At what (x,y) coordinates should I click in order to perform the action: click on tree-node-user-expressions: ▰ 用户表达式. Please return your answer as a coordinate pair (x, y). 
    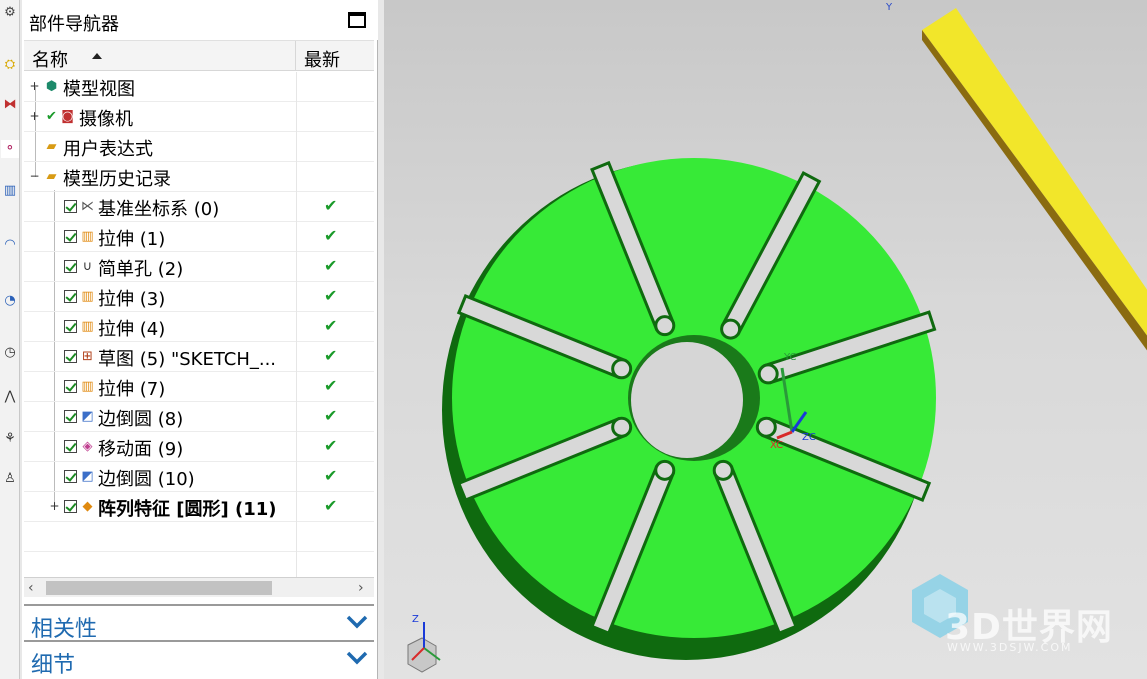
    Looking at the image, I should click on (199, 147).